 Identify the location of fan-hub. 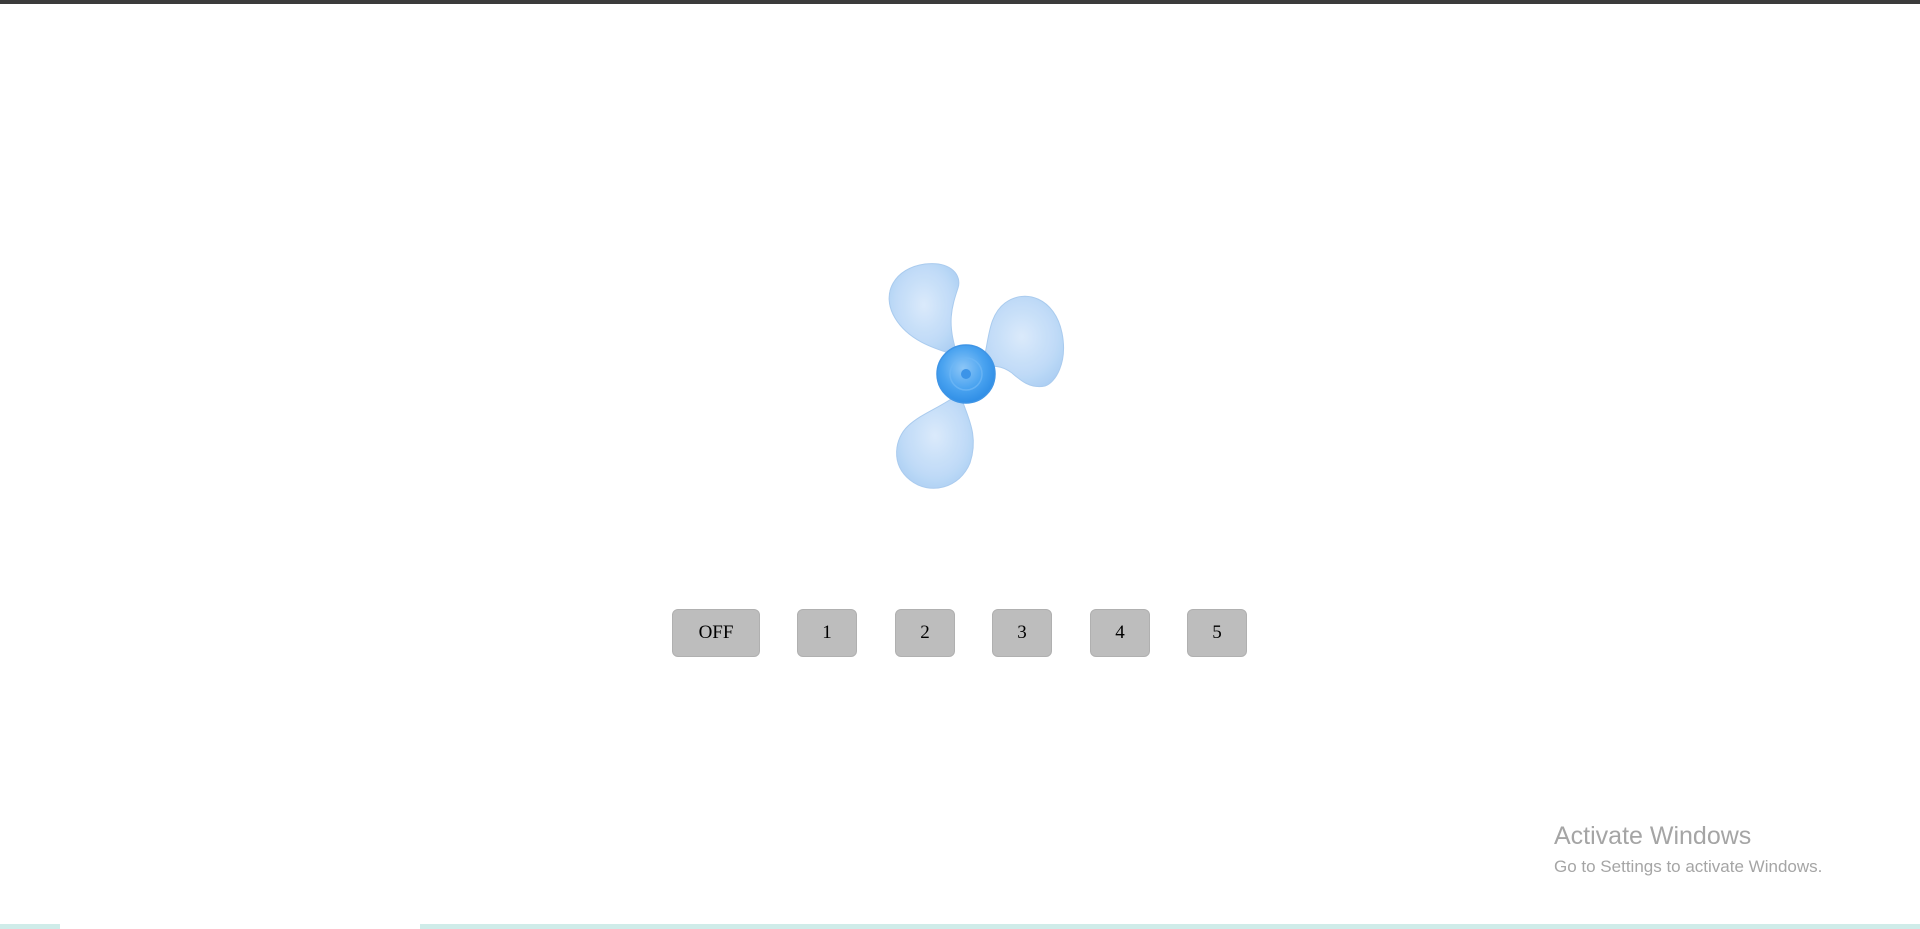
(966, 374).